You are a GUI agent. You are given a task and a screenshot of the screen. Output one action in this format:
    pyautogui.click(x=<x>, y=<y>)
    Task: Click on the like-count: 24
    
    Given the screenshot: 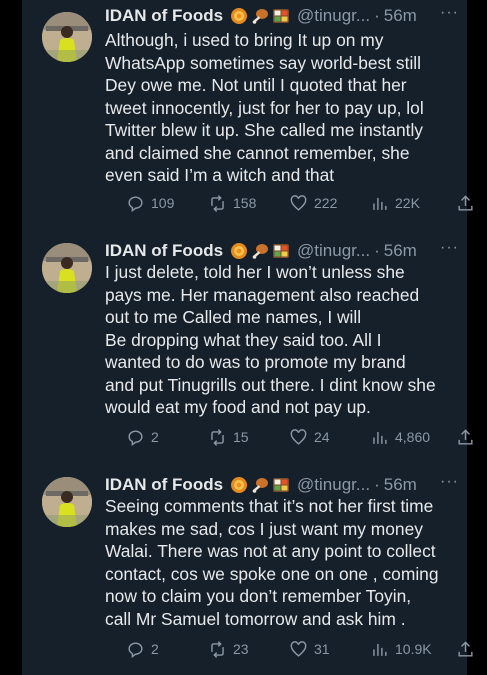 What is the action you would take?
    pyautogui.click(x=322, y=437)
    